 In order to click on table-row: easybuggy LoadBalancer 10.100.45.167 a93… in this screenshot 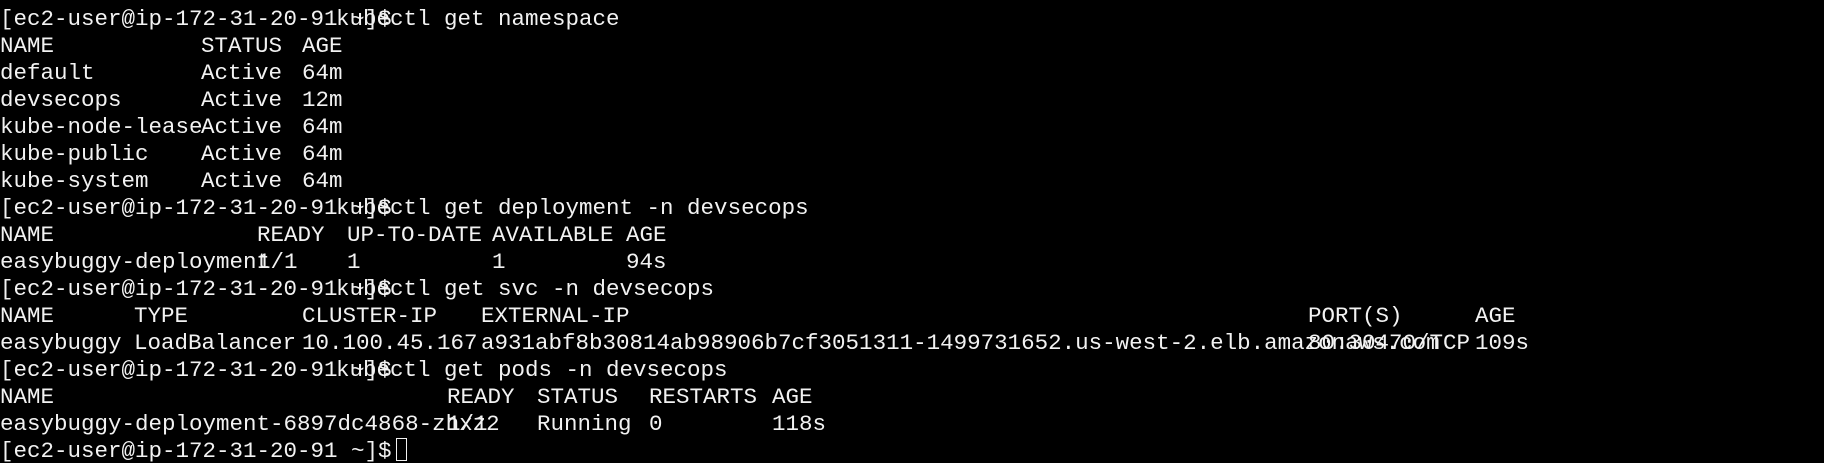, I will do `click(912, 343)`.